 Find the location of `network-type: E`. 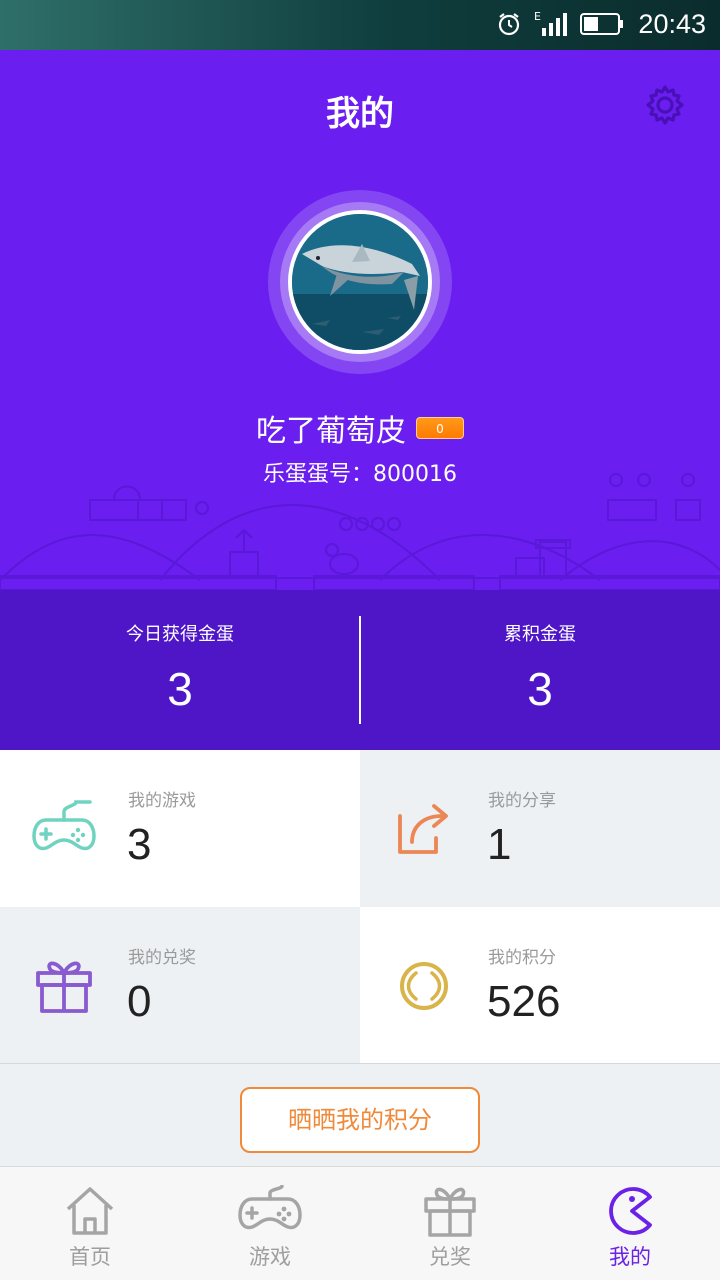

network-type: E is located at coordinates (537, 16).